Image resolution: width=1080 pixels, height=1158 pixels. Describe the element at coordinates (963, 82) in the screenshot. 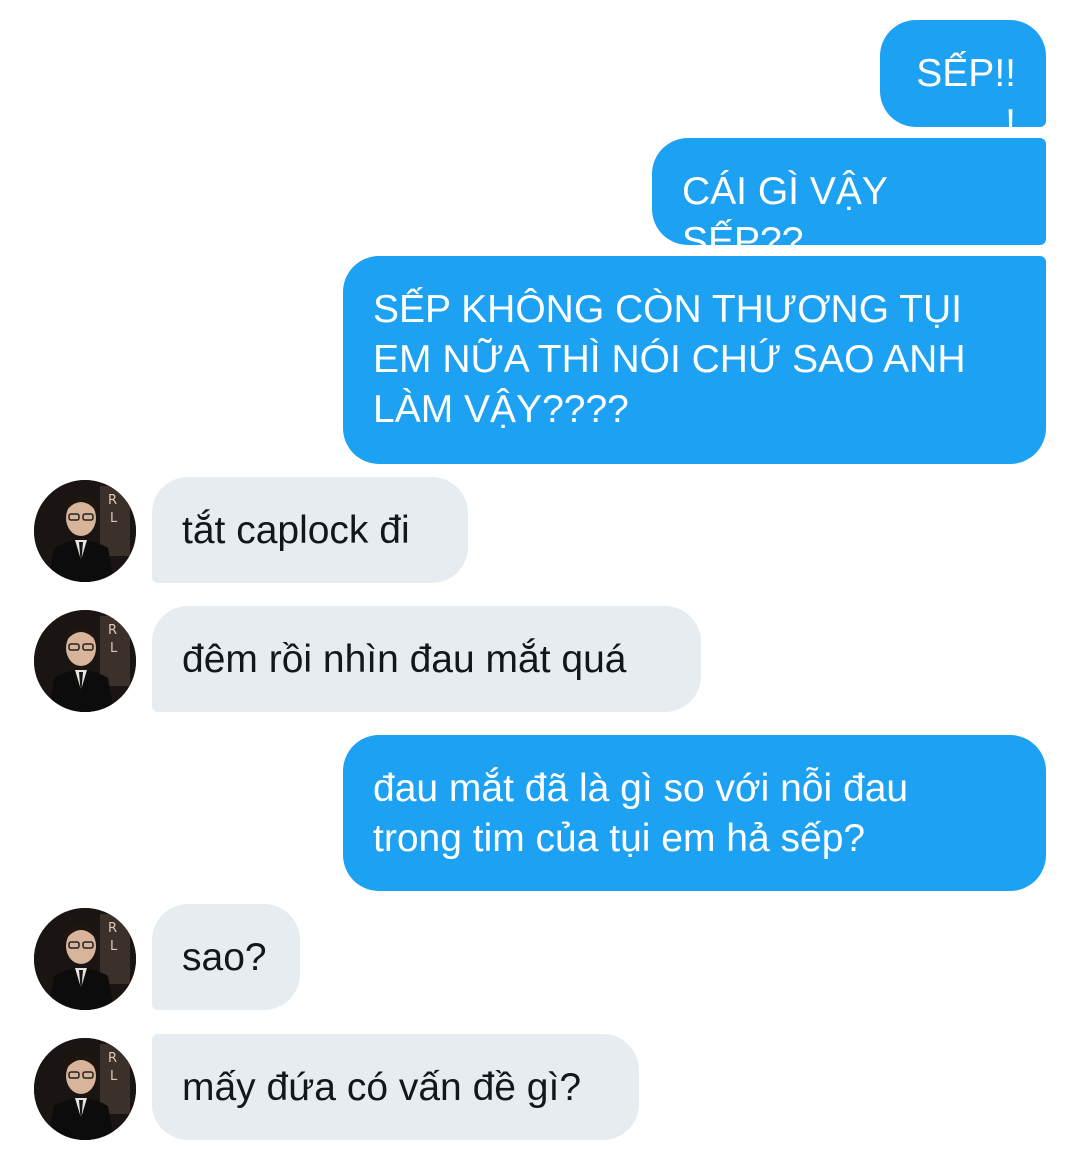

I see `outgoing-message-bubble: SẾP!!!` at that location.